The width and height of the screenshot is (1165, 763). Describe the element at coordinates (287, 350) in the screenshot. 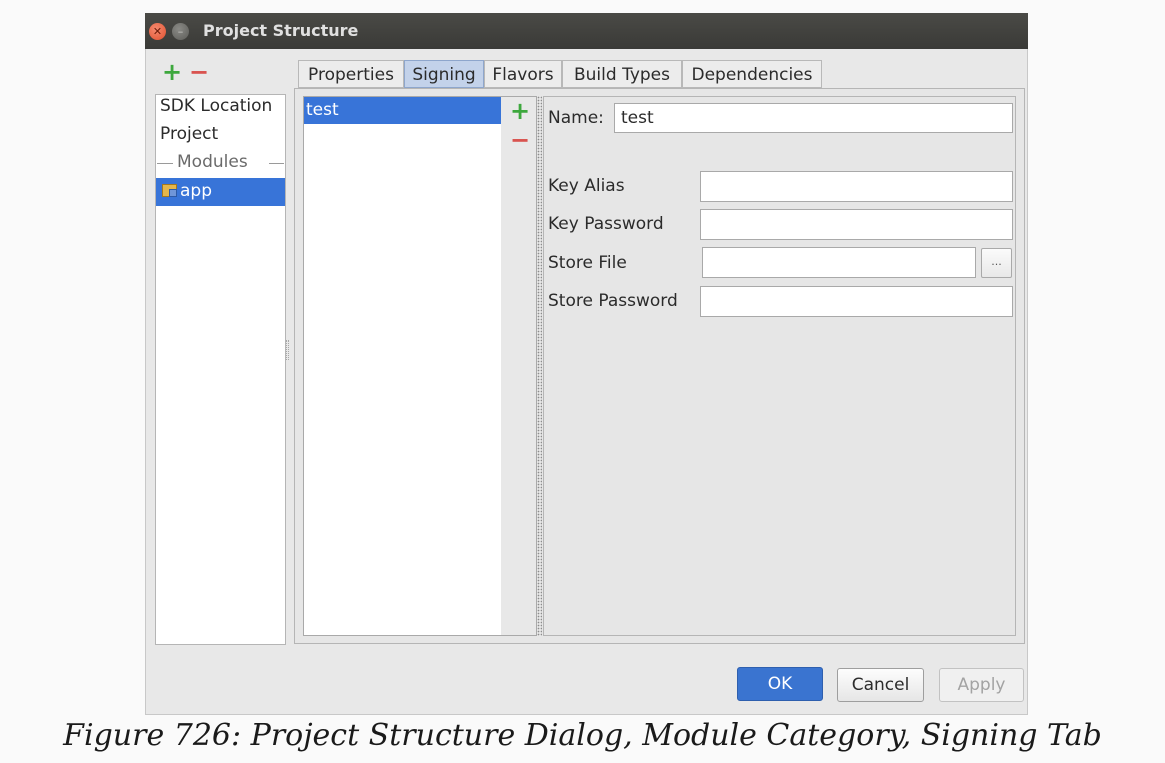

I see `splitter-handle` at that location.